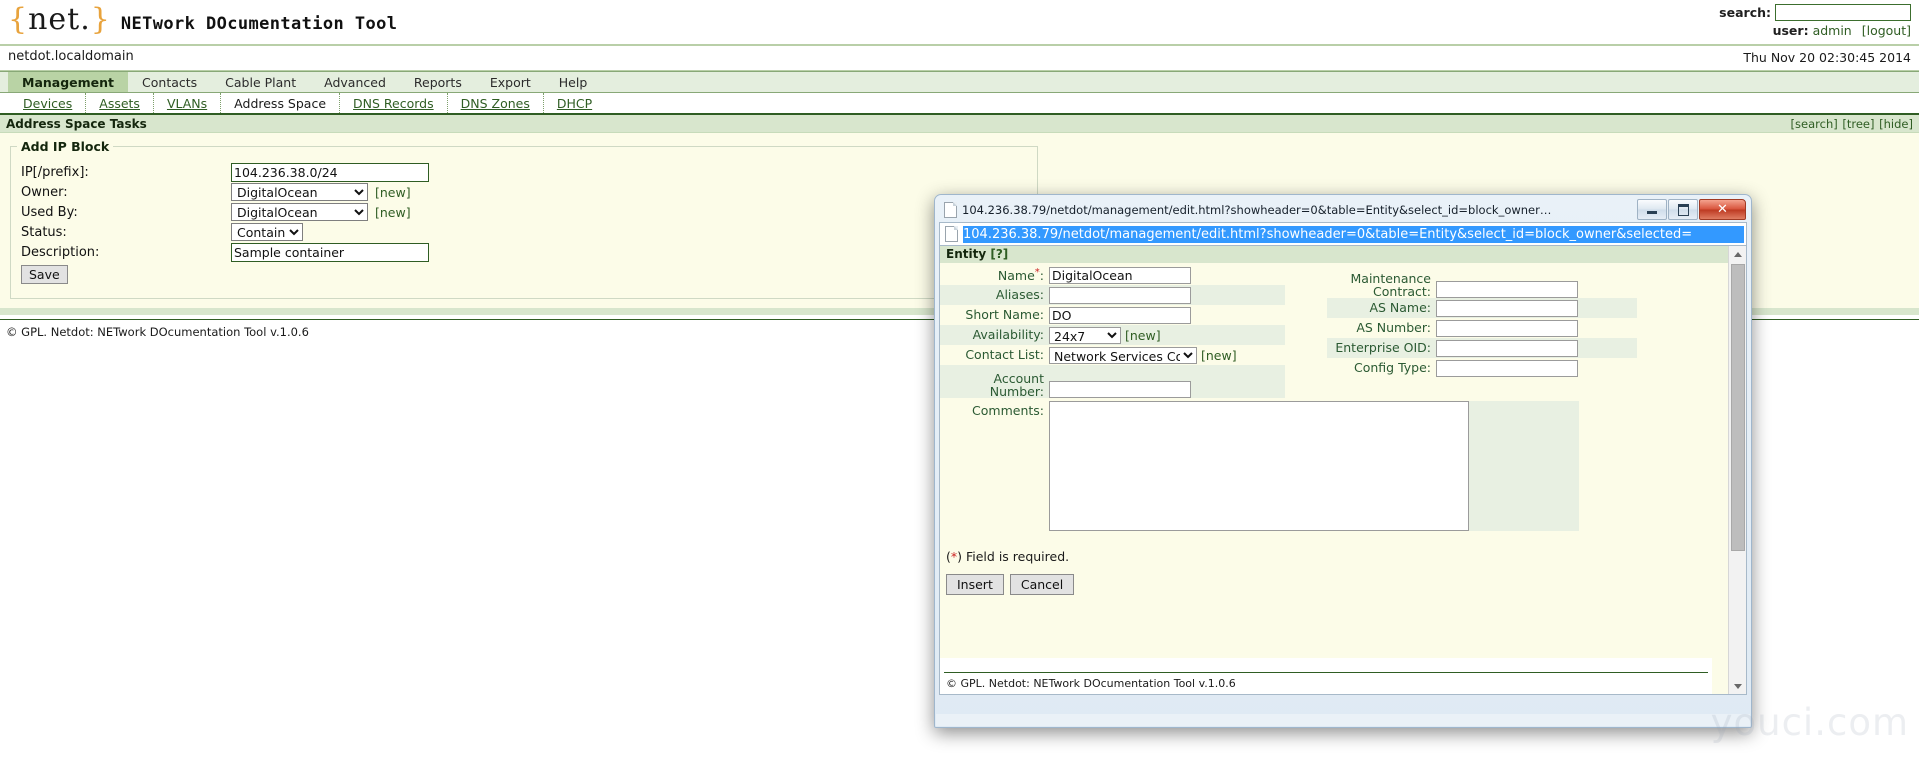 The width and height of the screenshot is (1919, 760). Describe the element at coordinates (1120, 275) in the screenshot. I see `entity-input-name` at that location.